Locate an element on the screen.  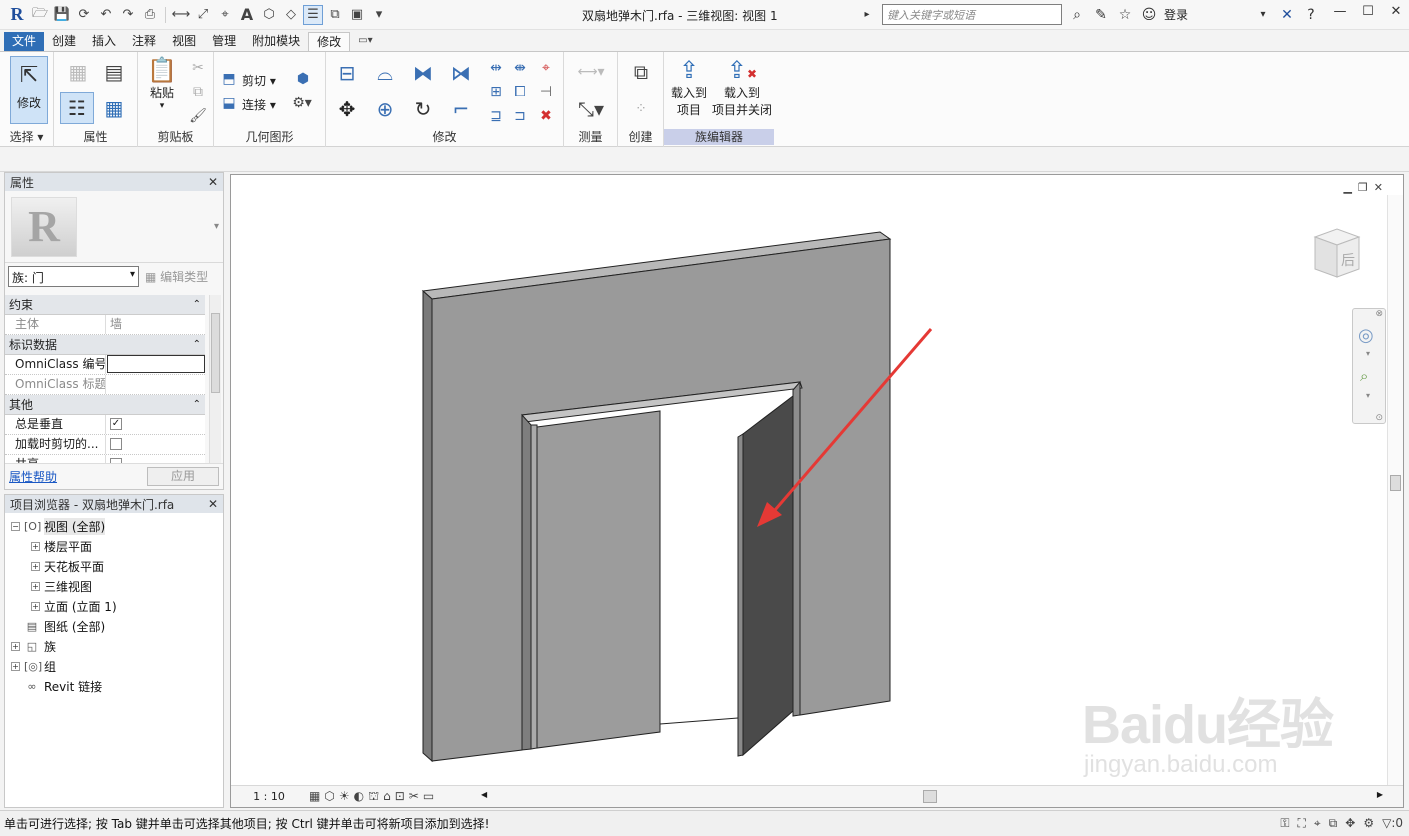
family-filter-select: 族: 门 is located at coordinates (73, 276).